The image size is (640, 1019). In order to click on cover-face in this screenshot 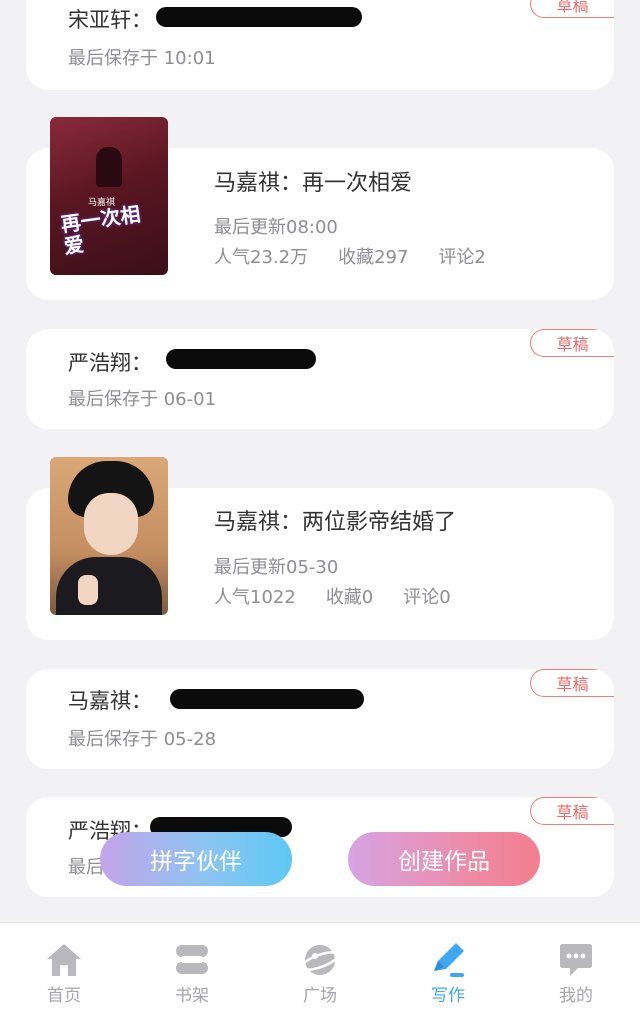, I will do `click(111, 524)`.